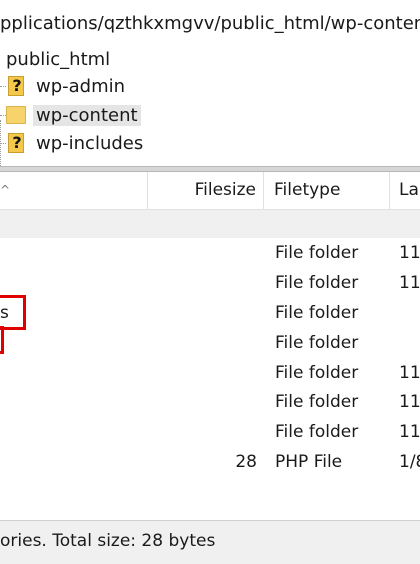  What do you see at coordinates (210, 143) in the screenshot?
I see `tree-item-wp-includes: ? wp-includes` at bounding box center [210, 143].